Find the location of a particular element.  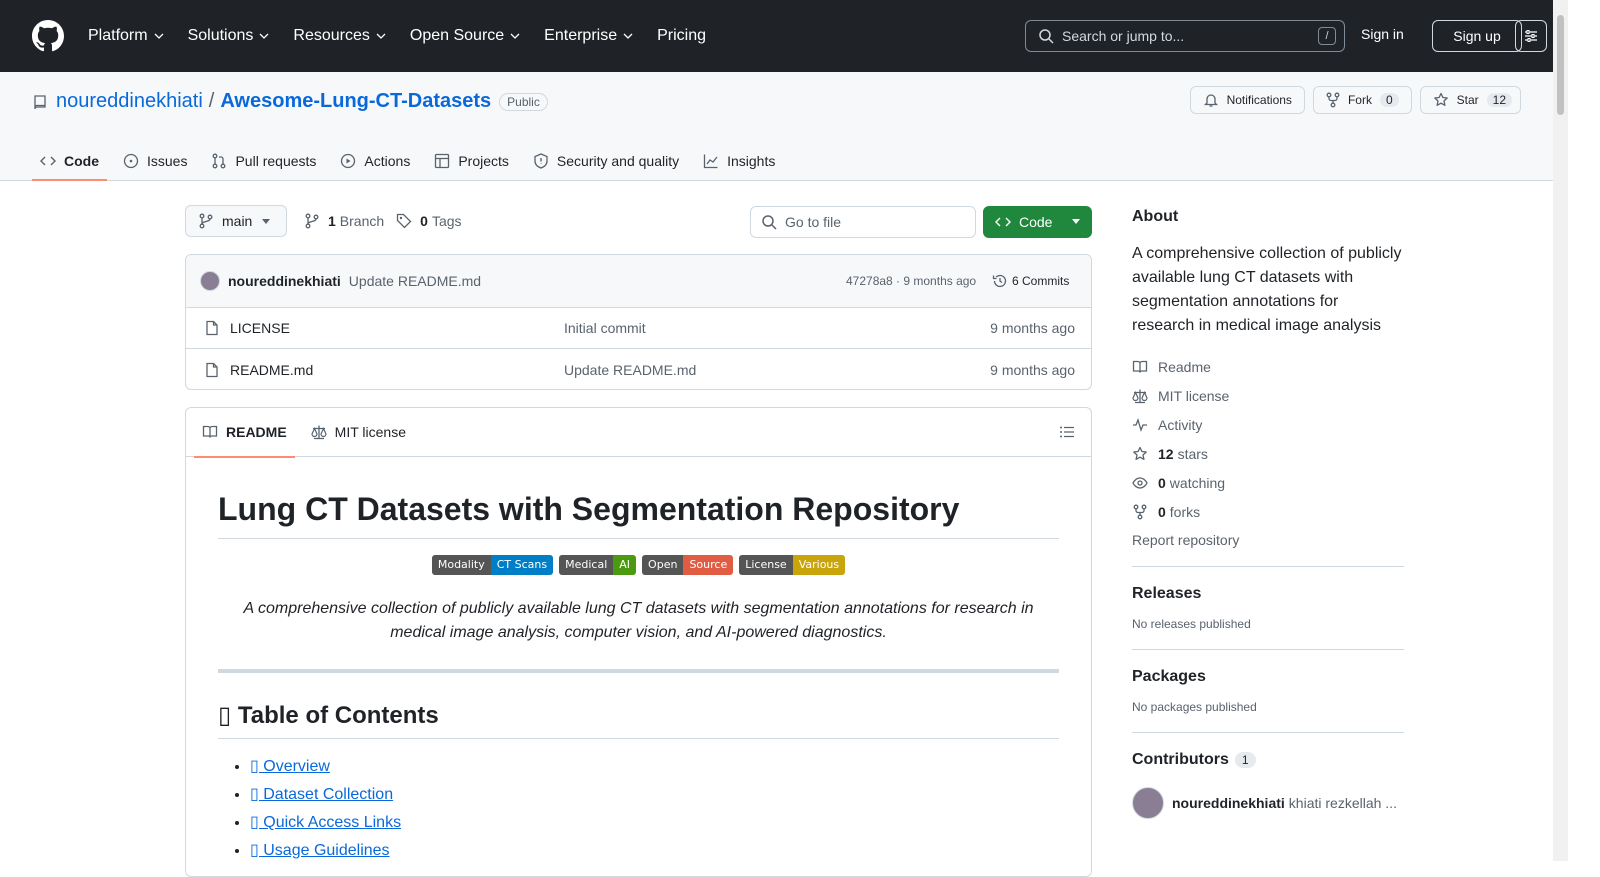

tab-projects: Projects is located at coordinates (471, 161).